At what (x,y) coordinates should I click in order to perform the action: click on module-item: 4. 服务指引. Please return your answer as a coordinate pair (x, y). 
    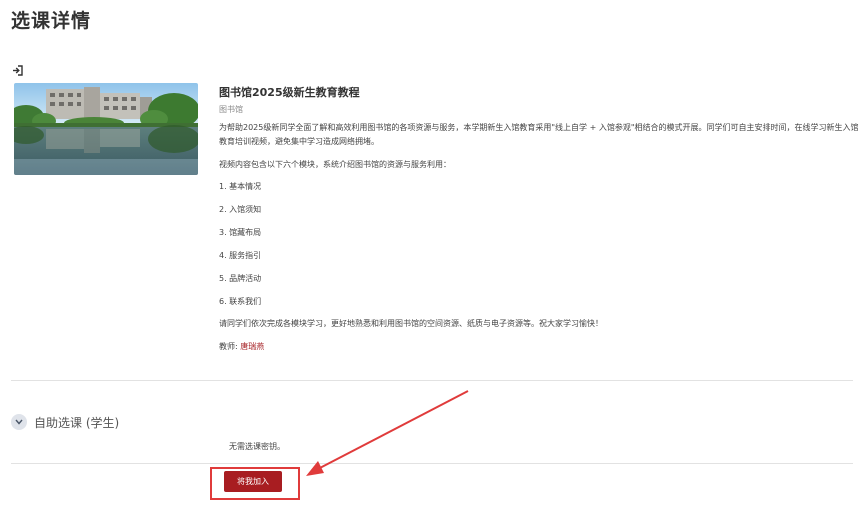
    Looking at the image, I should click on (240, 255).